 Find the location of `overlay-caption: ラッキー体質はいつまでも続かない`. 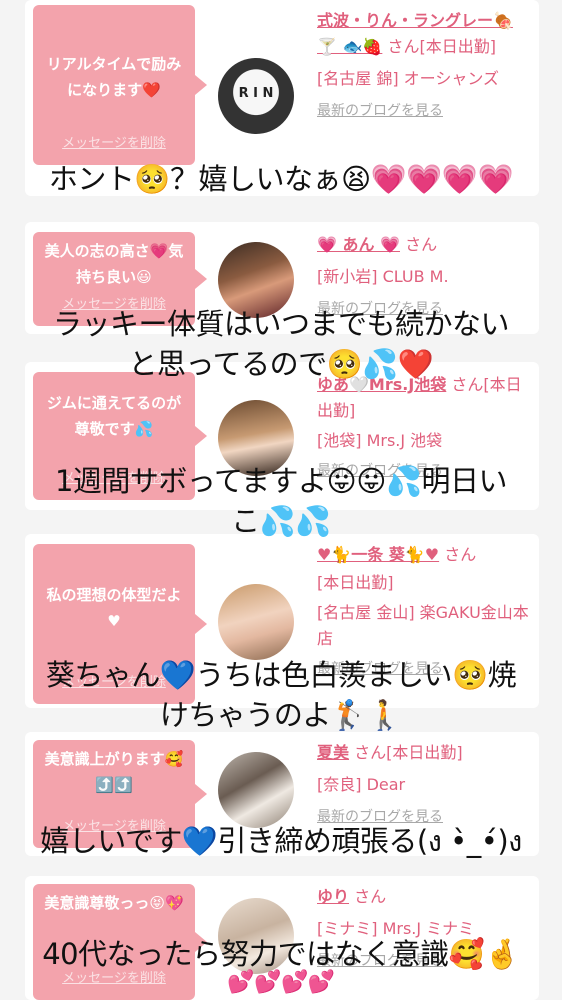

overlay-caption: ラッキー体質はいつまでも続かない is located at coordinates (281, 324).